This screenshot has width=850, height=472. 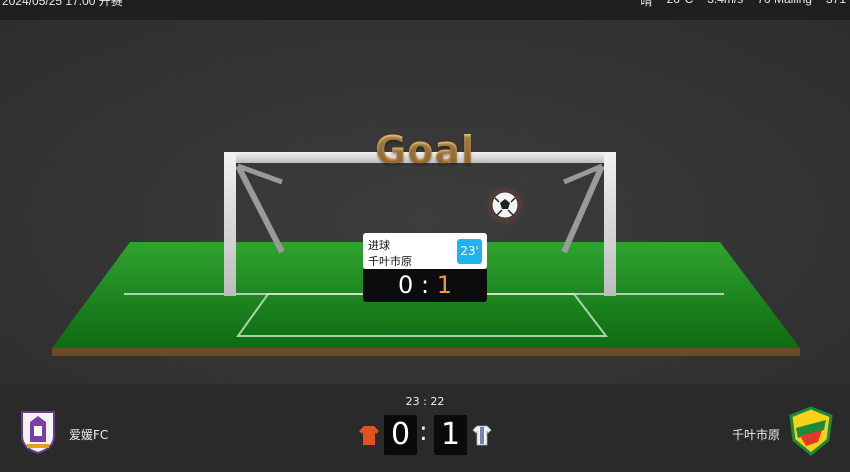 I want to click on goal-right-post, so click(x=610, y=224).